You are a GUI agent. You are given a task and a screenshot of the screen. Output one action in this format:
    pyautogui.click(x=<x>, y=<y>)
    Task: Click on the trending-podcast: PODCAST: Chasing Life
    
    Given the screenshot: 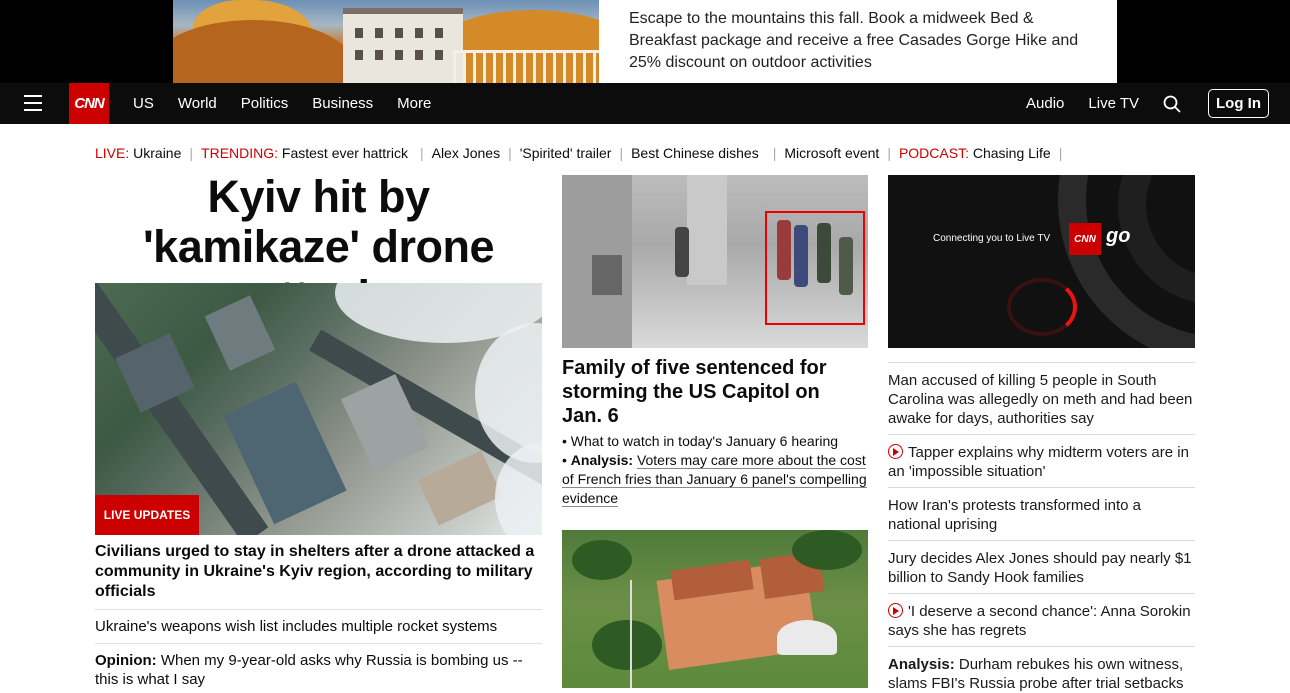 What is the action you would take?
    pyautogui.click(x=975, y=153)
    